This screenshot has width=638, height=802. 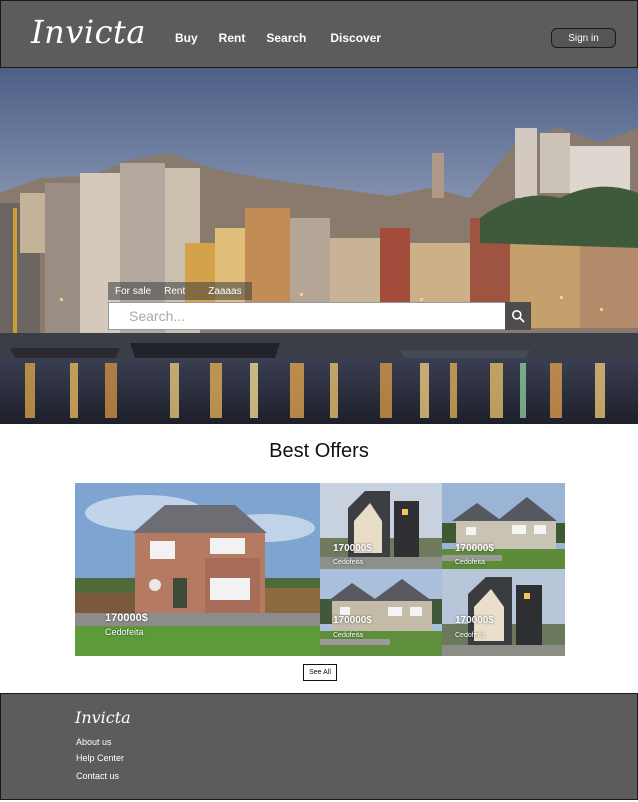 I want to click on search-button, so click(x=518, y=316).